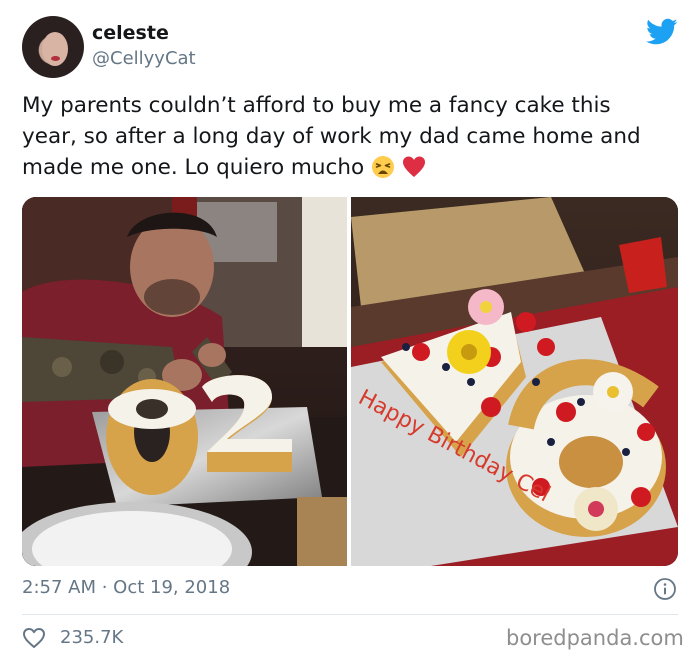  What do you see at coordinates (34, 638) in the screenshot?
I see `like-heart-icon` at bounding box center [34, 638].